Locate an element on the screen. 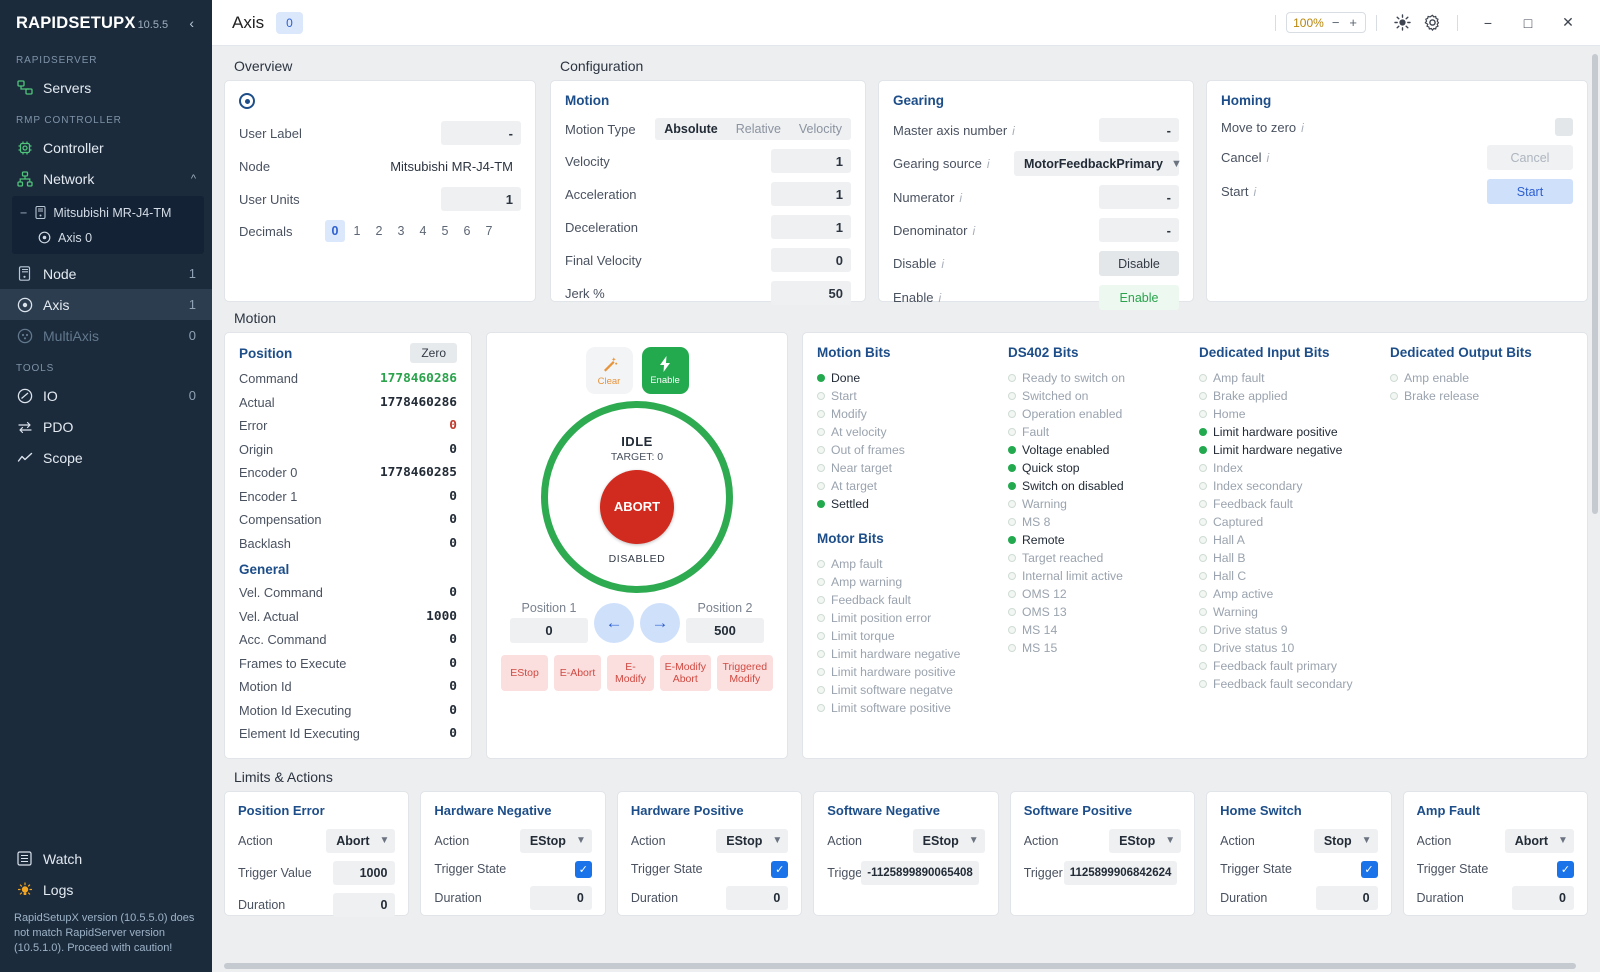 This screenshot has width=1600, height=972. sidebar-item-scope: Scope is located at coordinates (106, 457).